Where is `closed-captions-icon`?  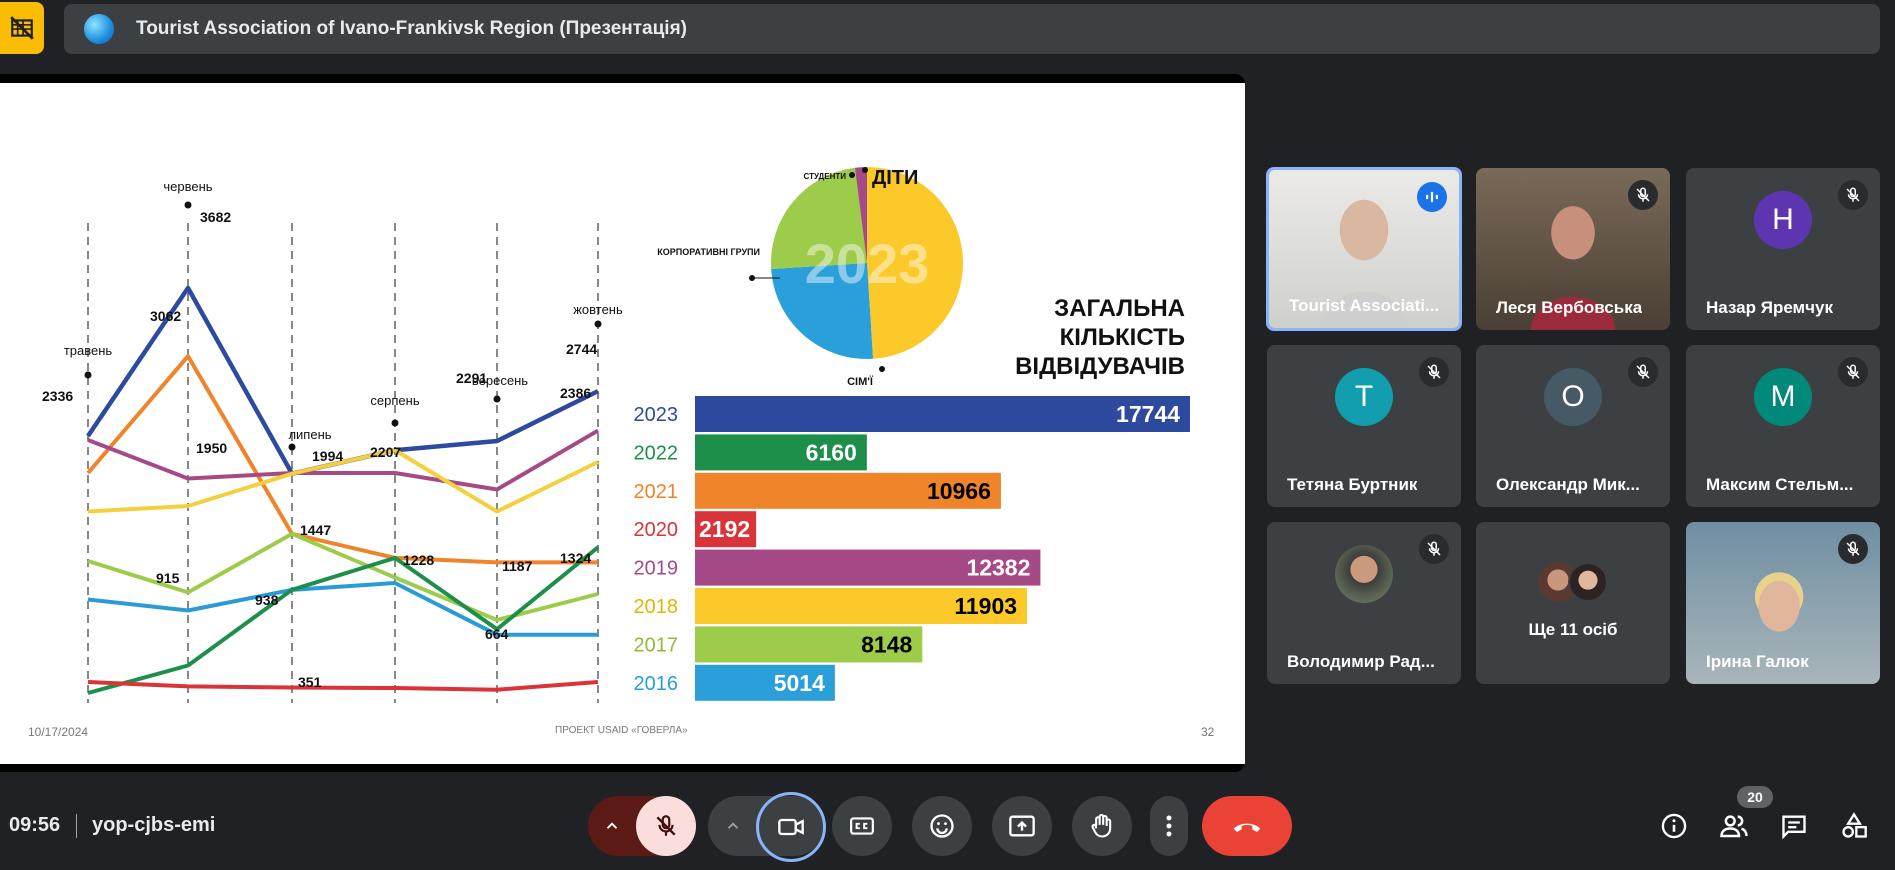
closed-captions-icon is located at coordinates (862, 826).